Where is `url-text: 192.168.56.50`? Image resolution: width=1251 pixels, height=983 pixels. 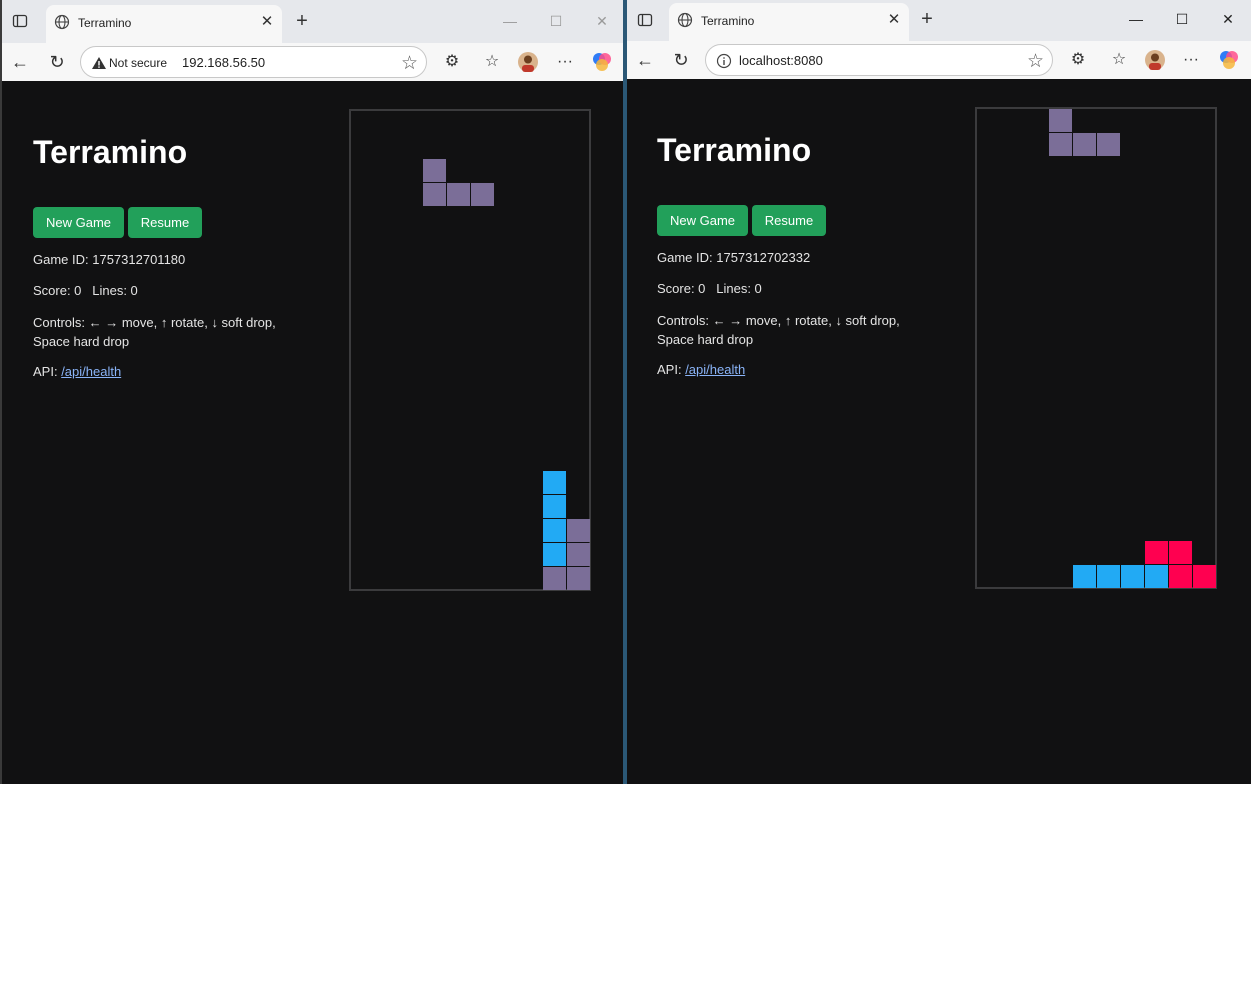 url-text: 192.168.56.50 is located at coordinates (224, 62).